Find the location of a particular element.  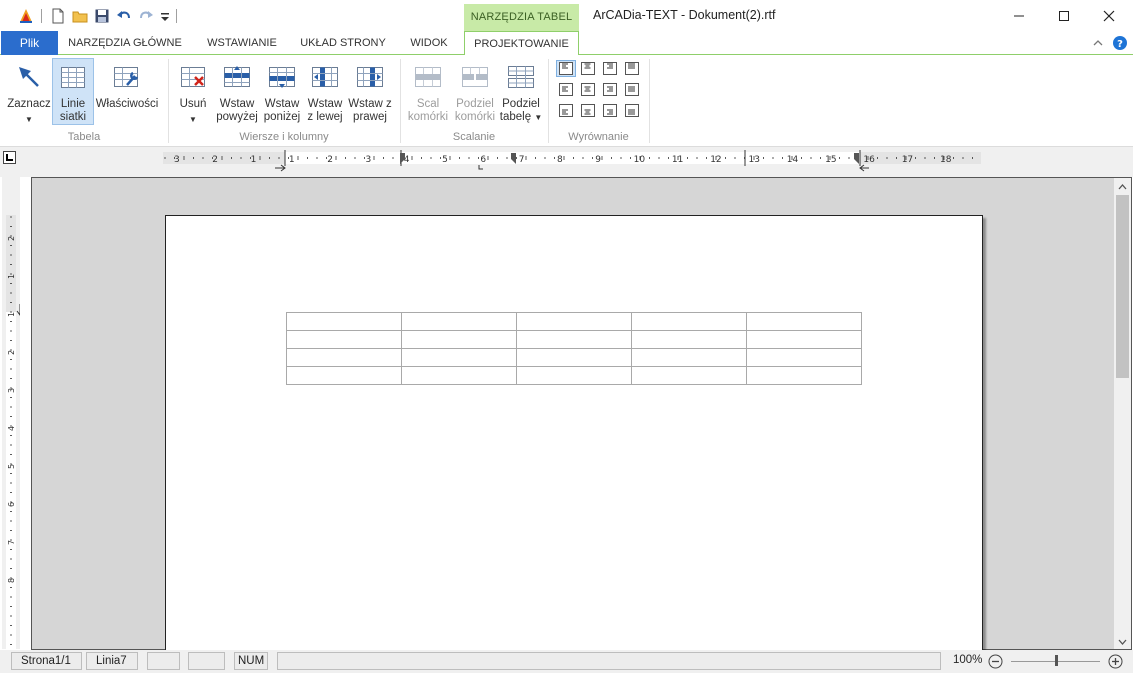

document-table is located at coordinates (574, 348).